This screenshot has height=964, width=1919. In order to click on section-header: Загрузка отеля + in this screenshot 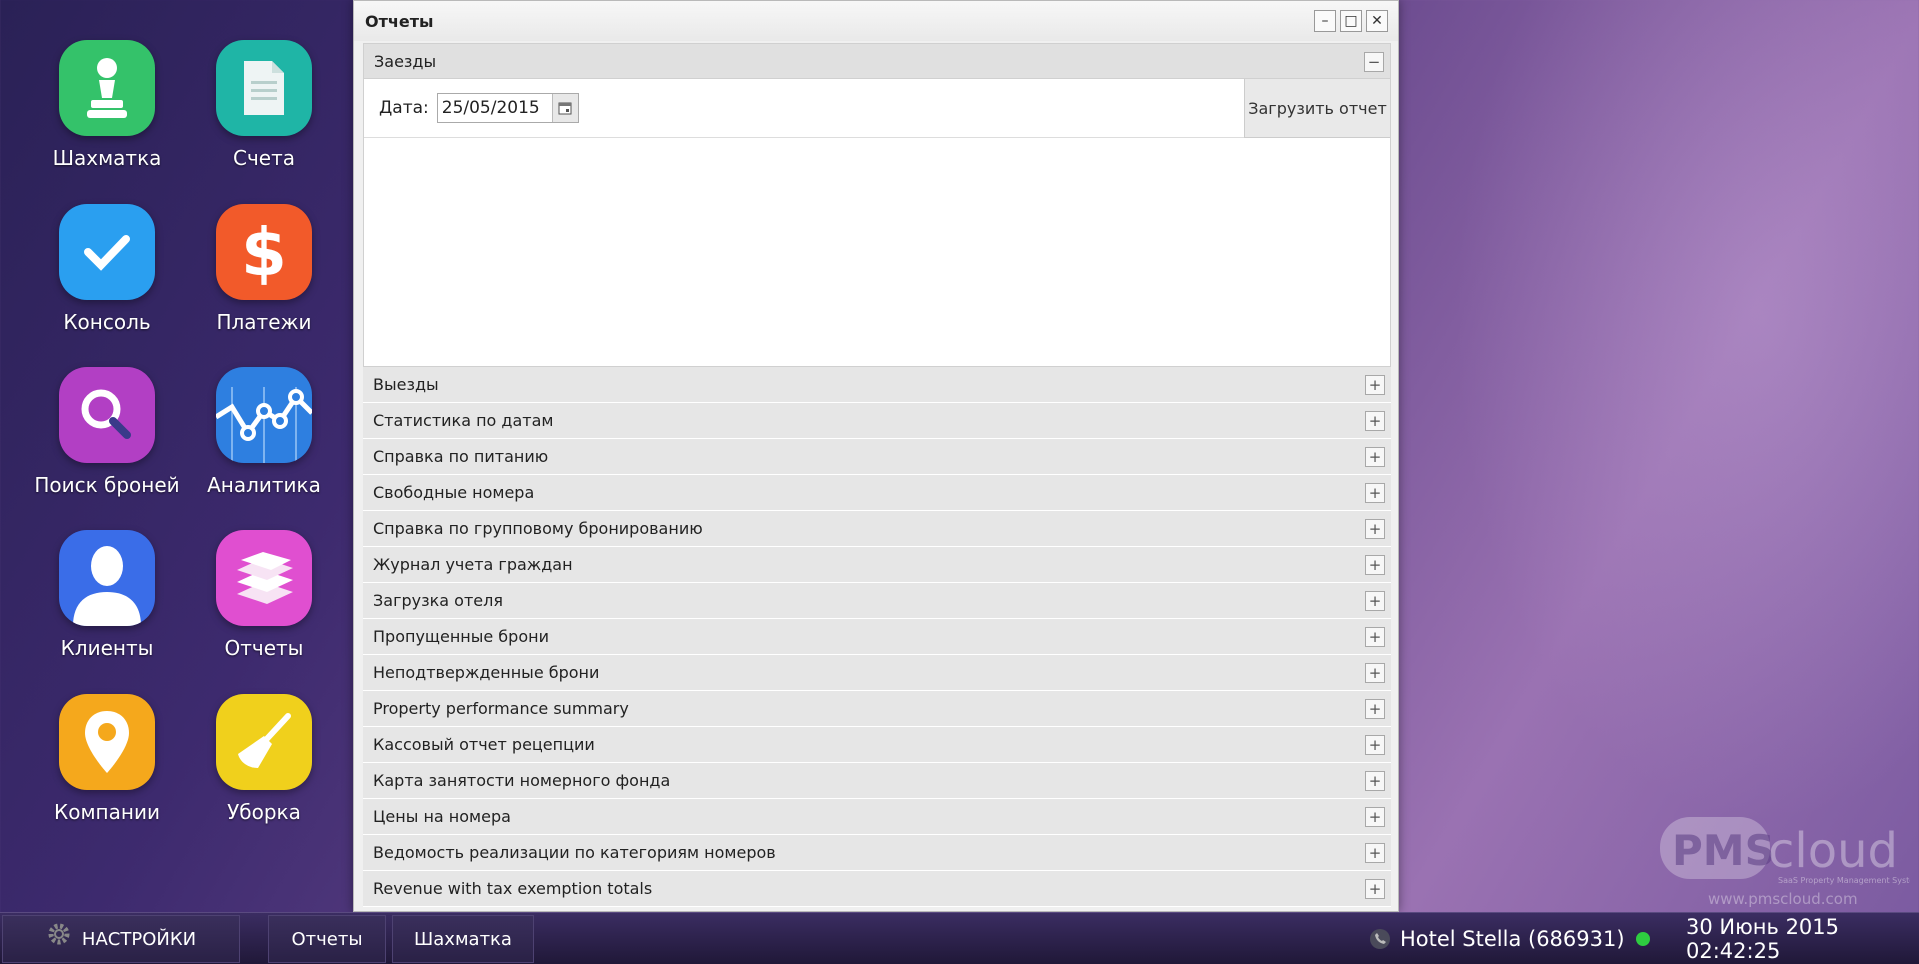, I will do `click(877, 601)`.